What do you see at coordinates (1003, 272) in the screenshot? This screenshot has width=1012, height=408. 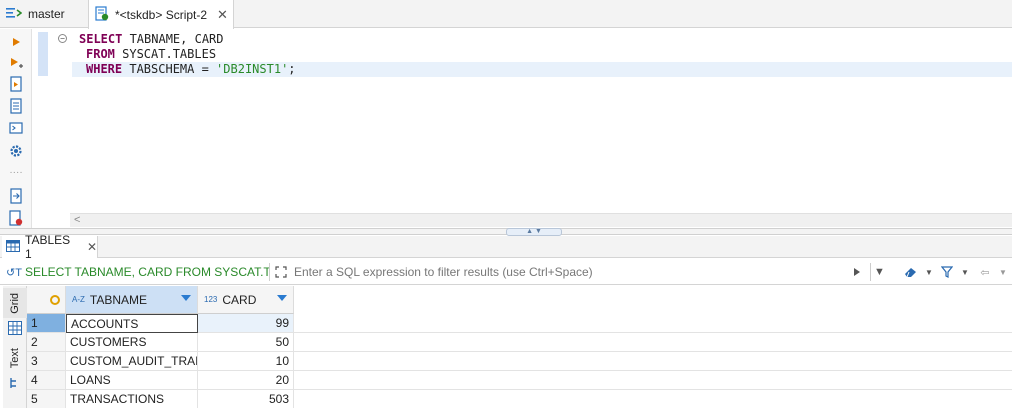 I see `back-dropdown-icon: ▼` at bounding box center [1003, 272].